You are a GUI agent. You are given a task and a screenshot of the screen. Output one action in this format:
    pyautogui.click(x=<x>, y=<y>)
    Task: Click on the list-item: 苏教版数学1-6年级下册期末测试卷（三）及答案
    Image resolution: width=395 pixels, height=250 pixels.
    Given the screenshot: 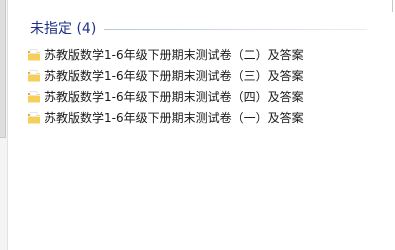 What is the action you would take?
    pyautogui.click(x=192, y=75)
    